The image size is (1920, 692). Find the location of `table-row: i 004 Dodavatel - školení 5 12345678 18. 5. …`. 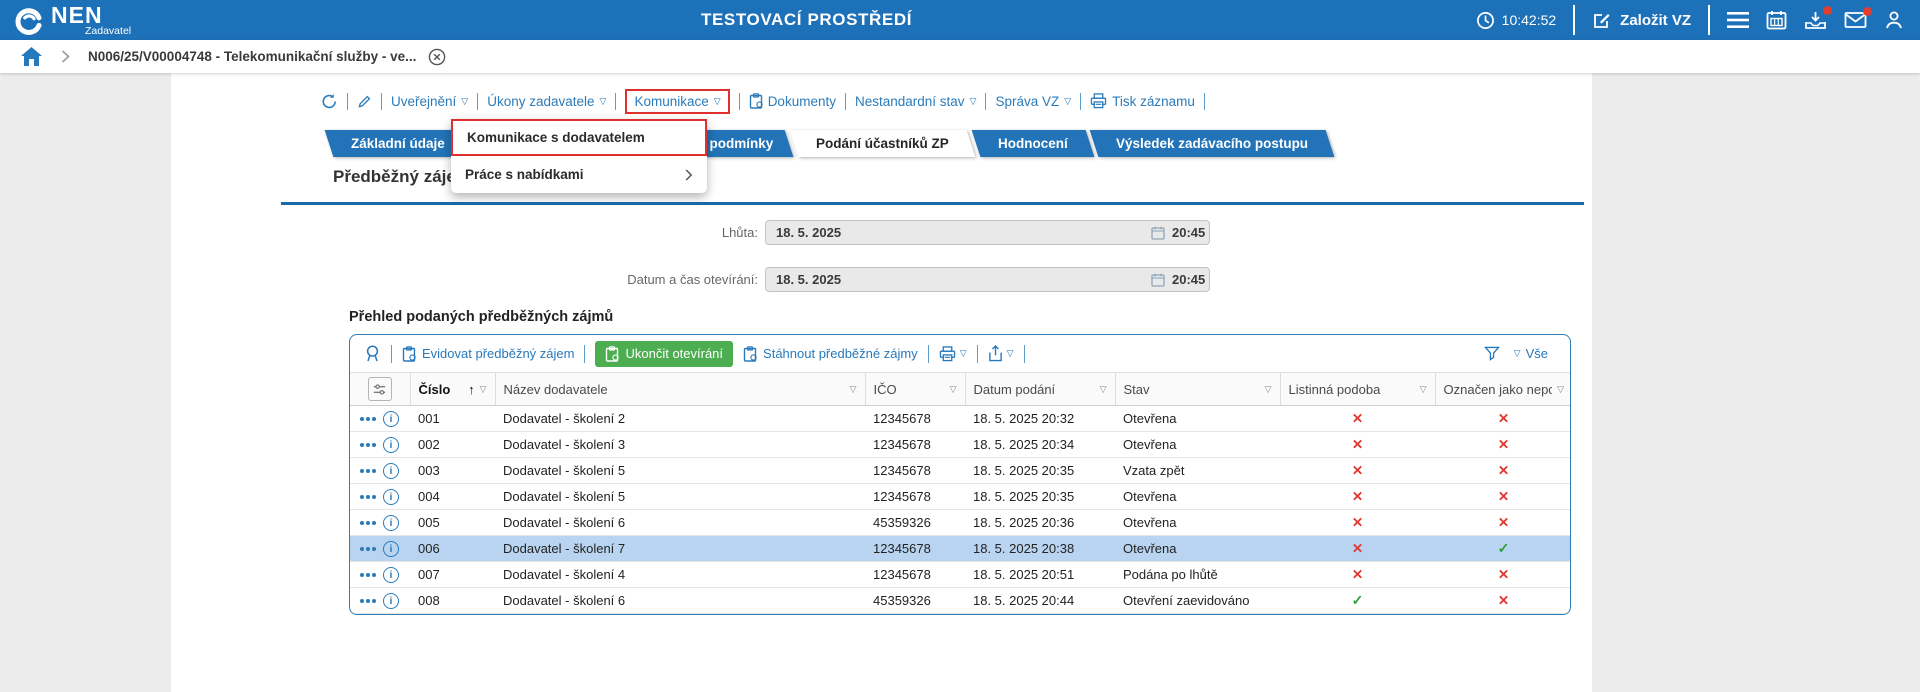

table-row: i 004 Dodavatel - školení 5 12345678 18. 5. … is located at coordinates (960, 496).